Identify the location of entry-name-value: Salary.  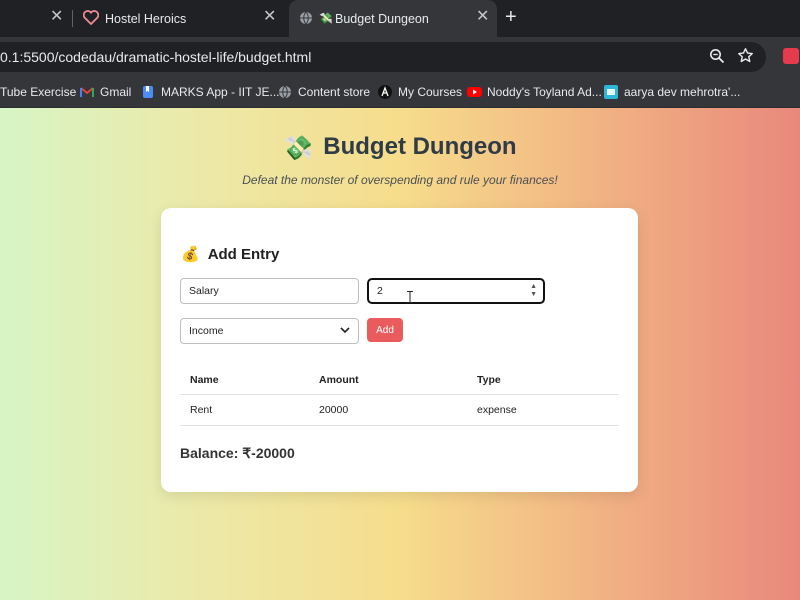
(204, 291).